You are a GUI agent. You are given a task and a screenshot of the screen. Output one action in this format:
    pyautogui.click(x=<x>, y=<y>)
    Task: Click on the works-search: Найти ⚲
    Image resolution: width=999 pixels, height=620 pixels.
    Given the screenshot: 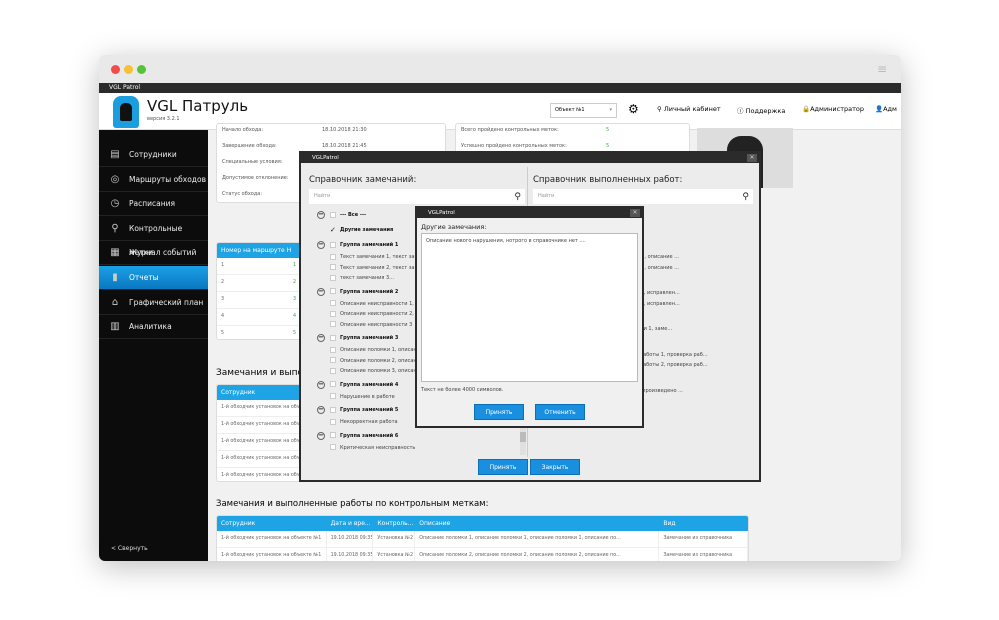 What is the action you would take?
    pyautogui.click(x=643, y=196)
    